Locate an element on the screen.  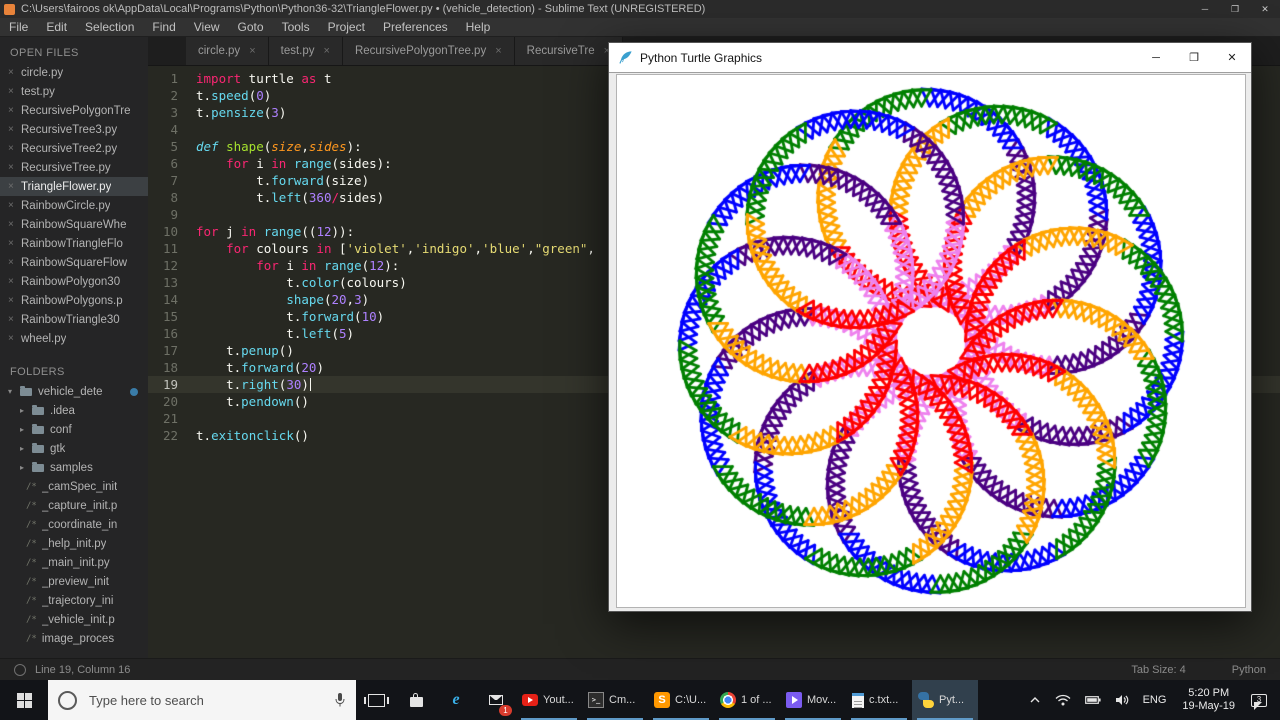
menu-view: View is located at coordinates (207, 27).